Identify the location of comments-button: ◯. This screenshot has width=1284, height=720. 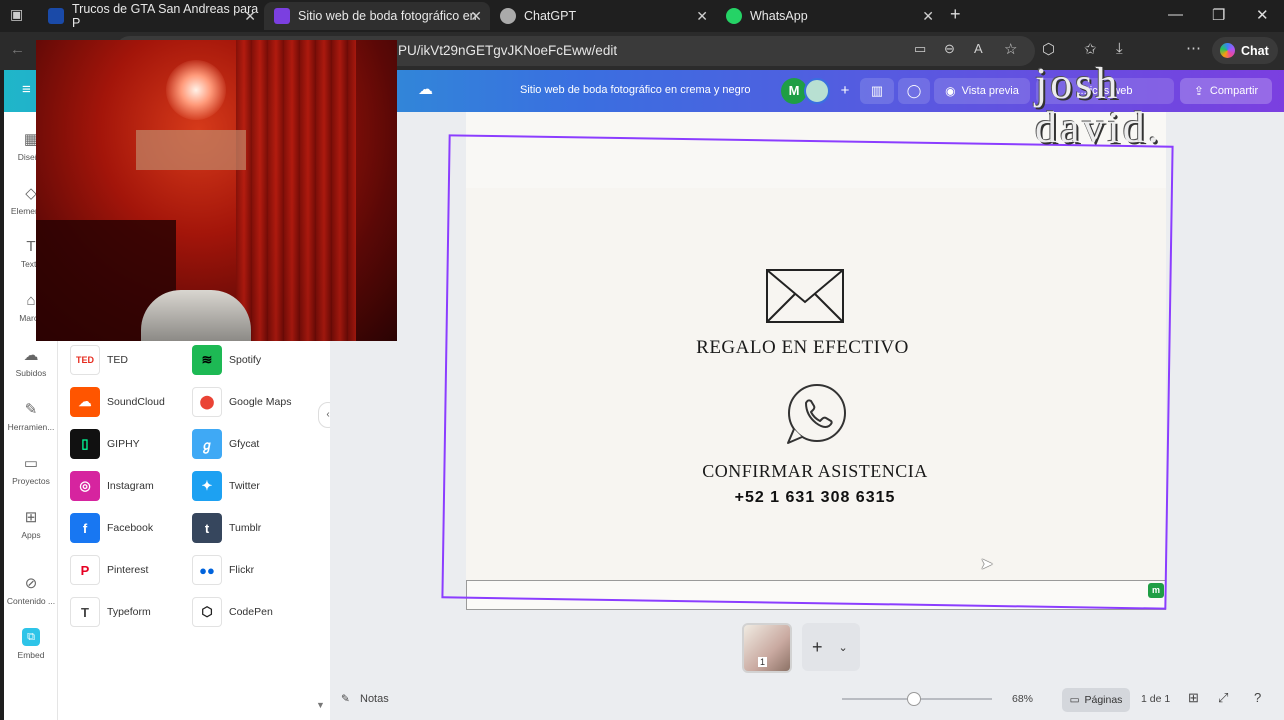
(914, 91).